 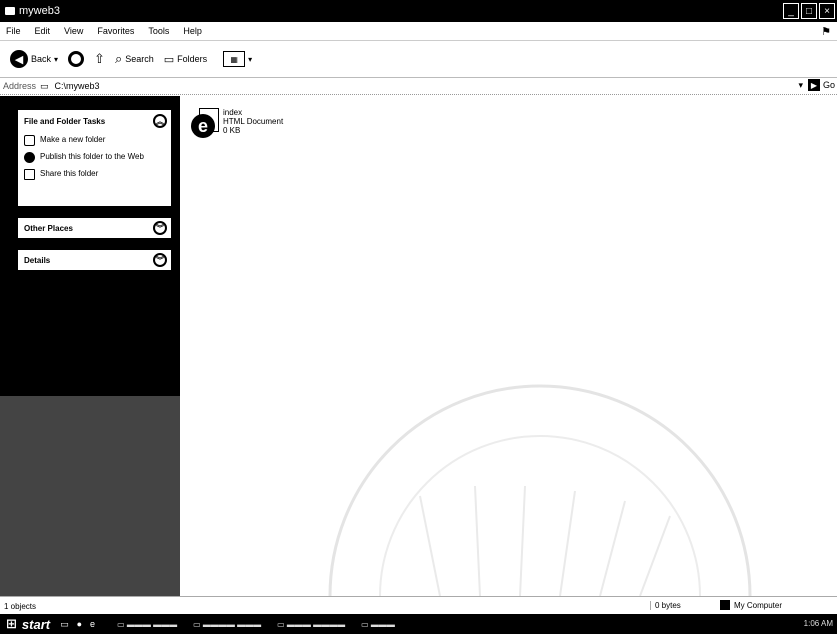 I want to click on panel-title: Other Places, so click(x=48, y=228).